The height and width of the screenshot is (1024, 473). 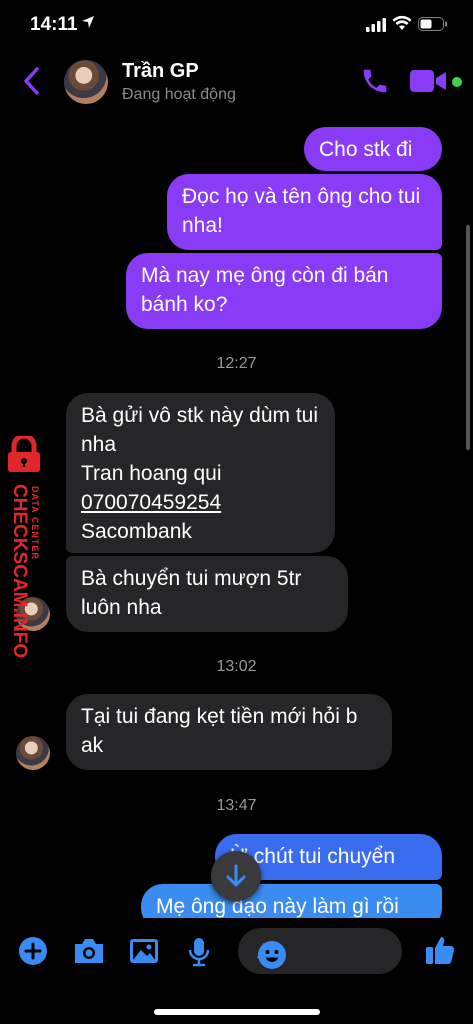 What do you see at coordinates (236, 82) in the screenshot?
I see `conversation-header: Trần GP Đang hoạt động` at bounding box center [236, 82].